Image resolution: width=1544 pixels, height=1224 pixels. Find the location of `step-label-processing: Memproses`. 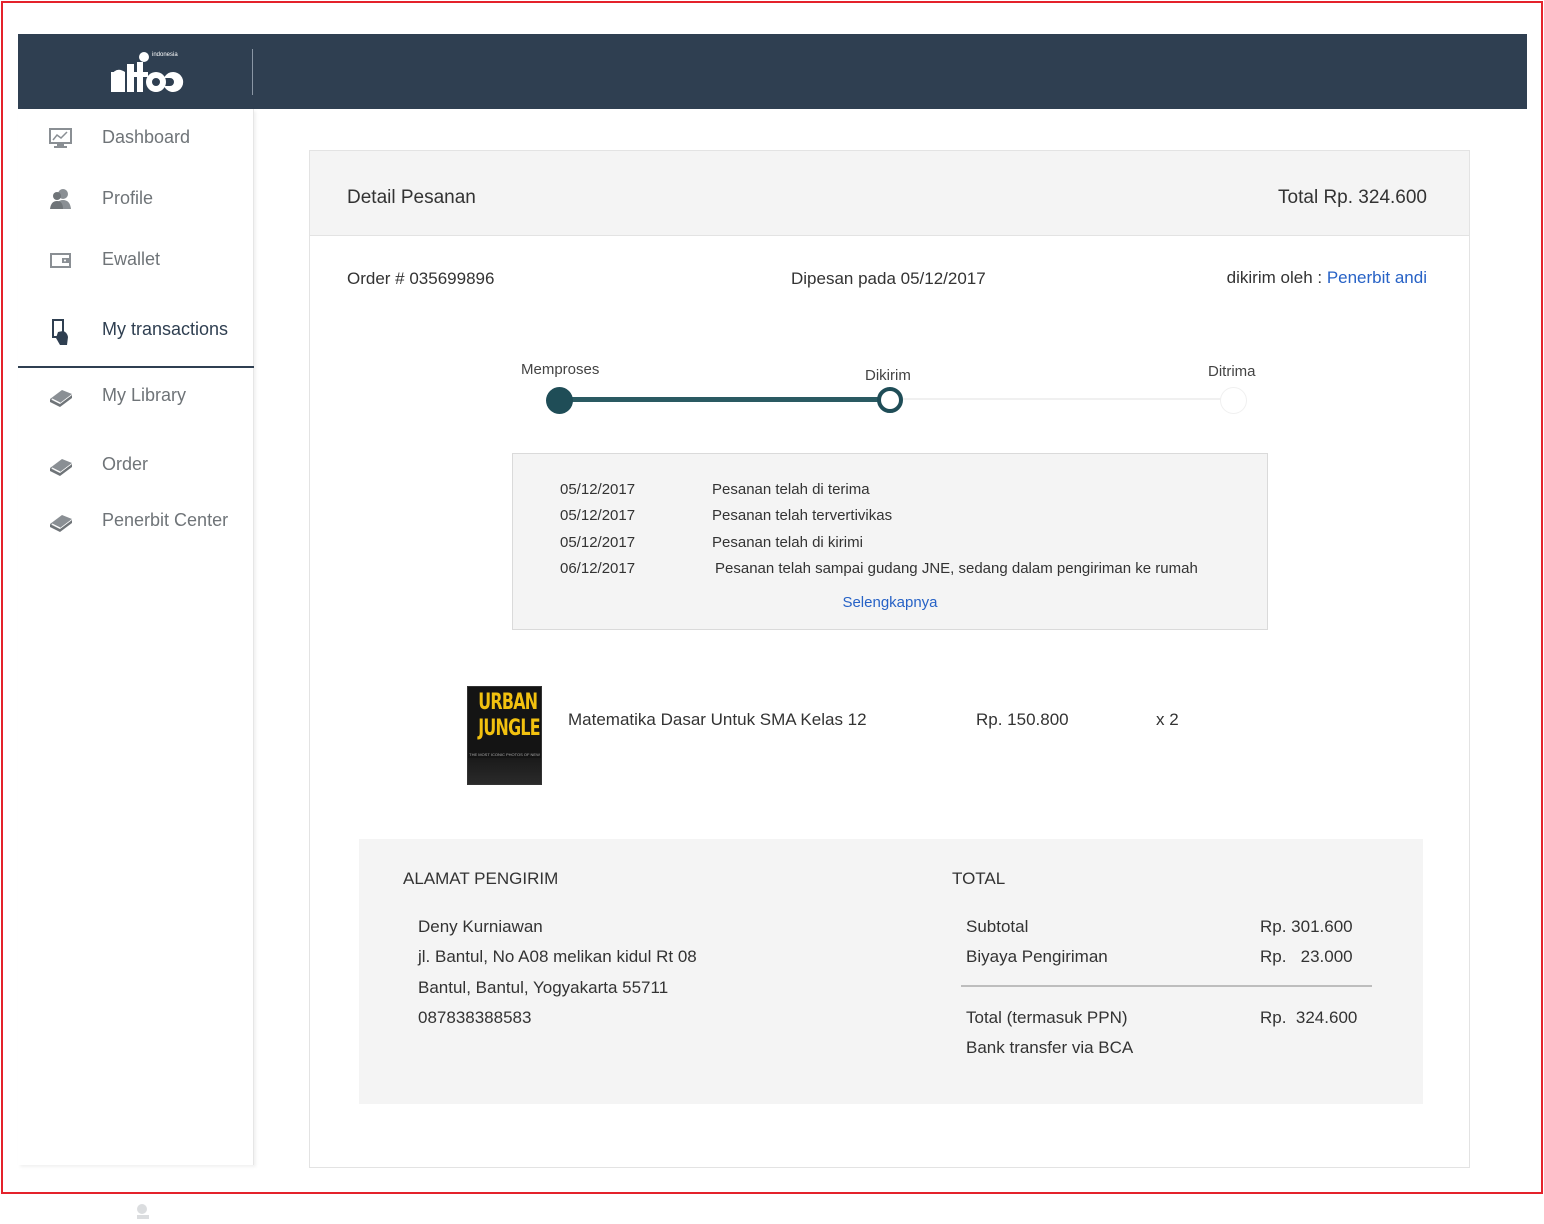

step-label-processing: Memproses is located at coordinates (560, 369).